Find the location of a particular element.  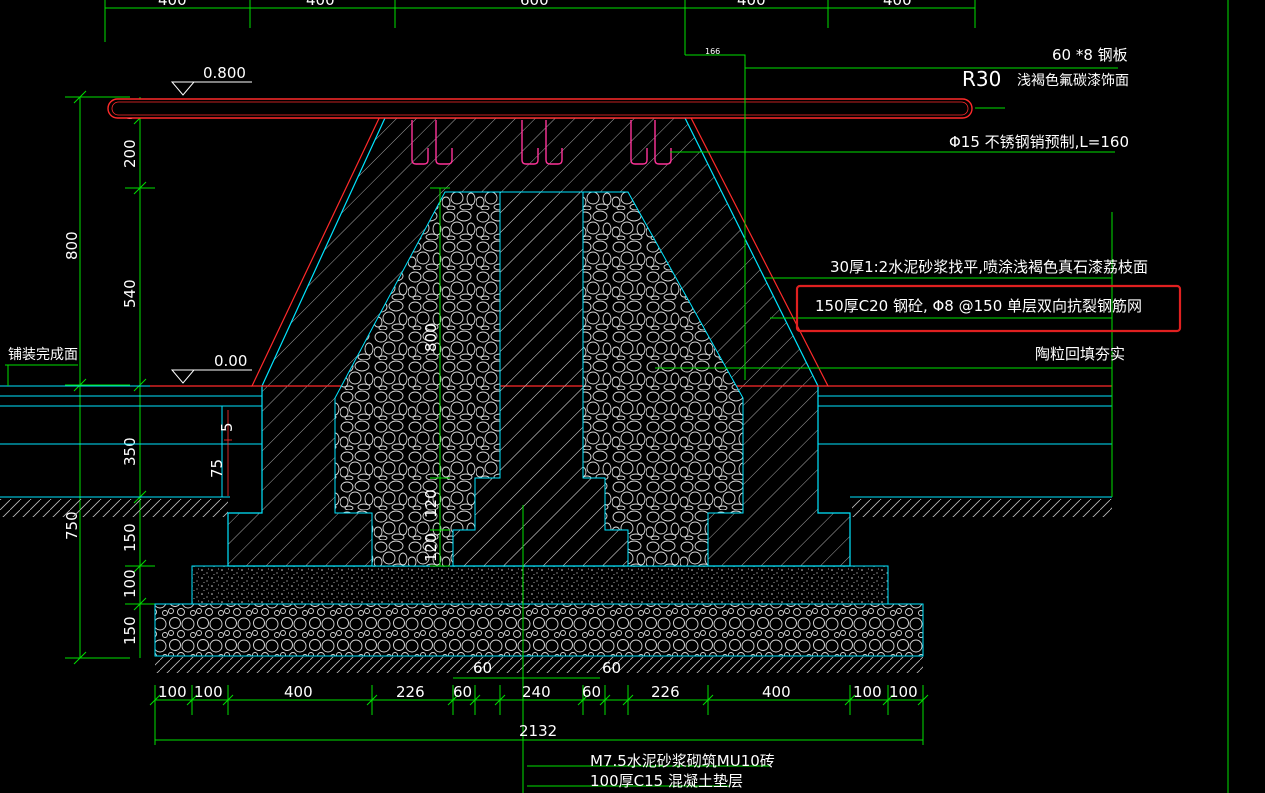

cushion-label: 100厚C15 混凝土垫层 is located at coordinates (666, 781).